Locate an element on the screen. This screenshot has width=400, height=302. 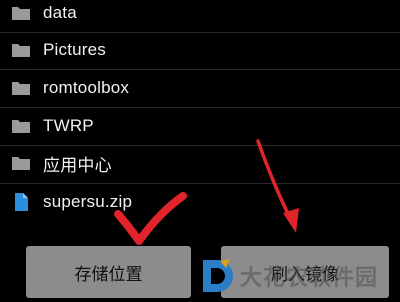
file-list-item-supersu-zip: supersu.zip is located at coordinates (200, 202).